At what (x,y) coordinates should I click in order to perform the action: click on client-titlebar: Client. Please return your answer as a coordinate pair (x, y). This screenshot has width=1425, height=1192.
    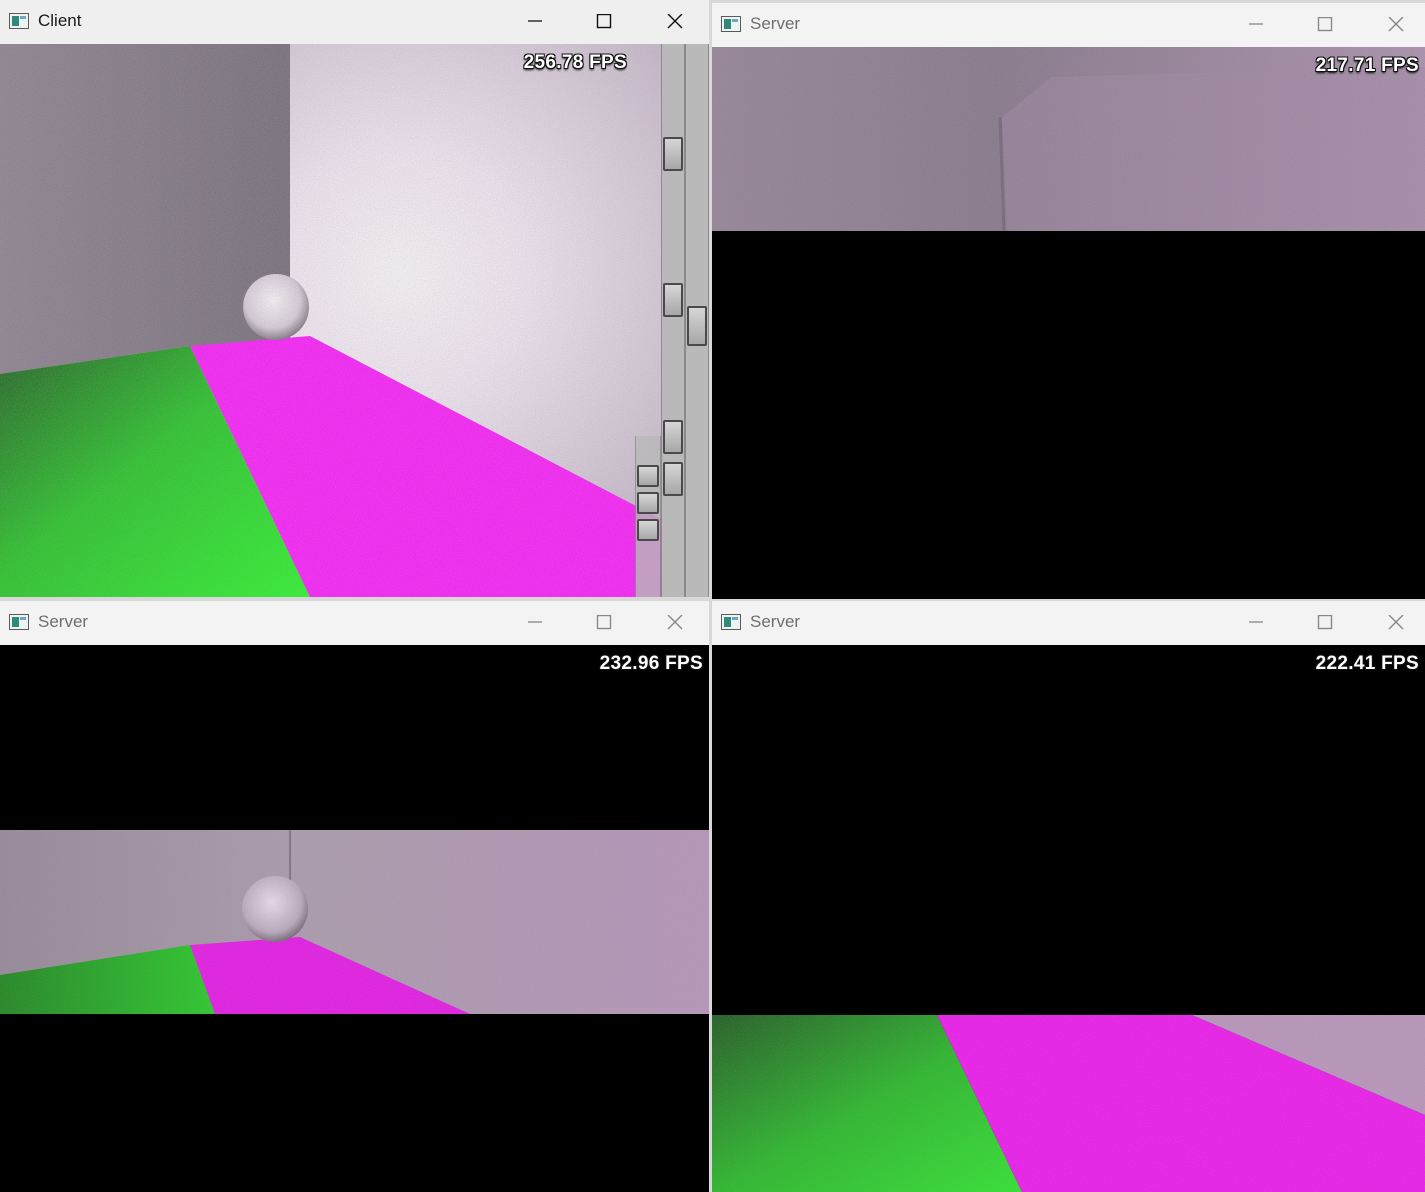
    Looking at the image, I should click on (354, 22).